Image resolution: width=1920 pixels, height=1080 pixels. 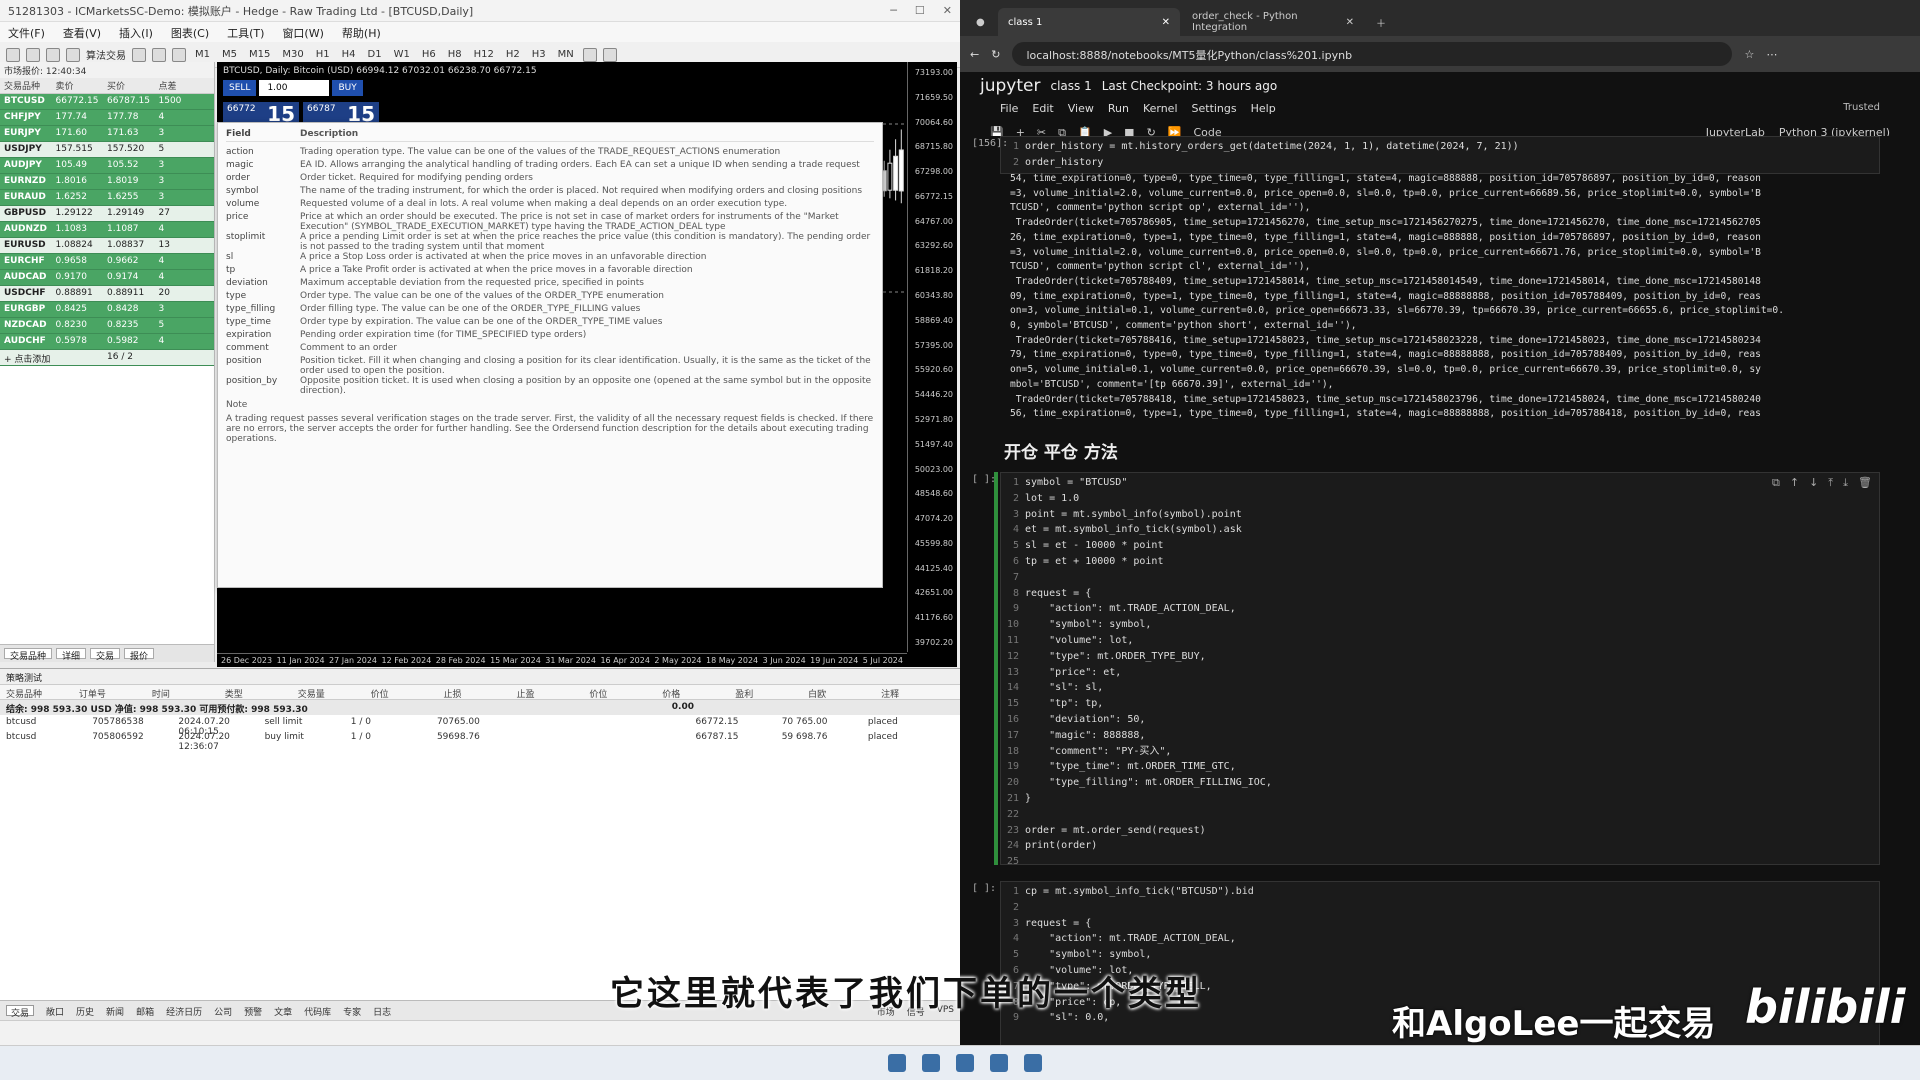 What do you see at coordinates (302, 32) in the screenshot?
I see `menu-window: 窗口(W)` at bounding box center [302, 32].